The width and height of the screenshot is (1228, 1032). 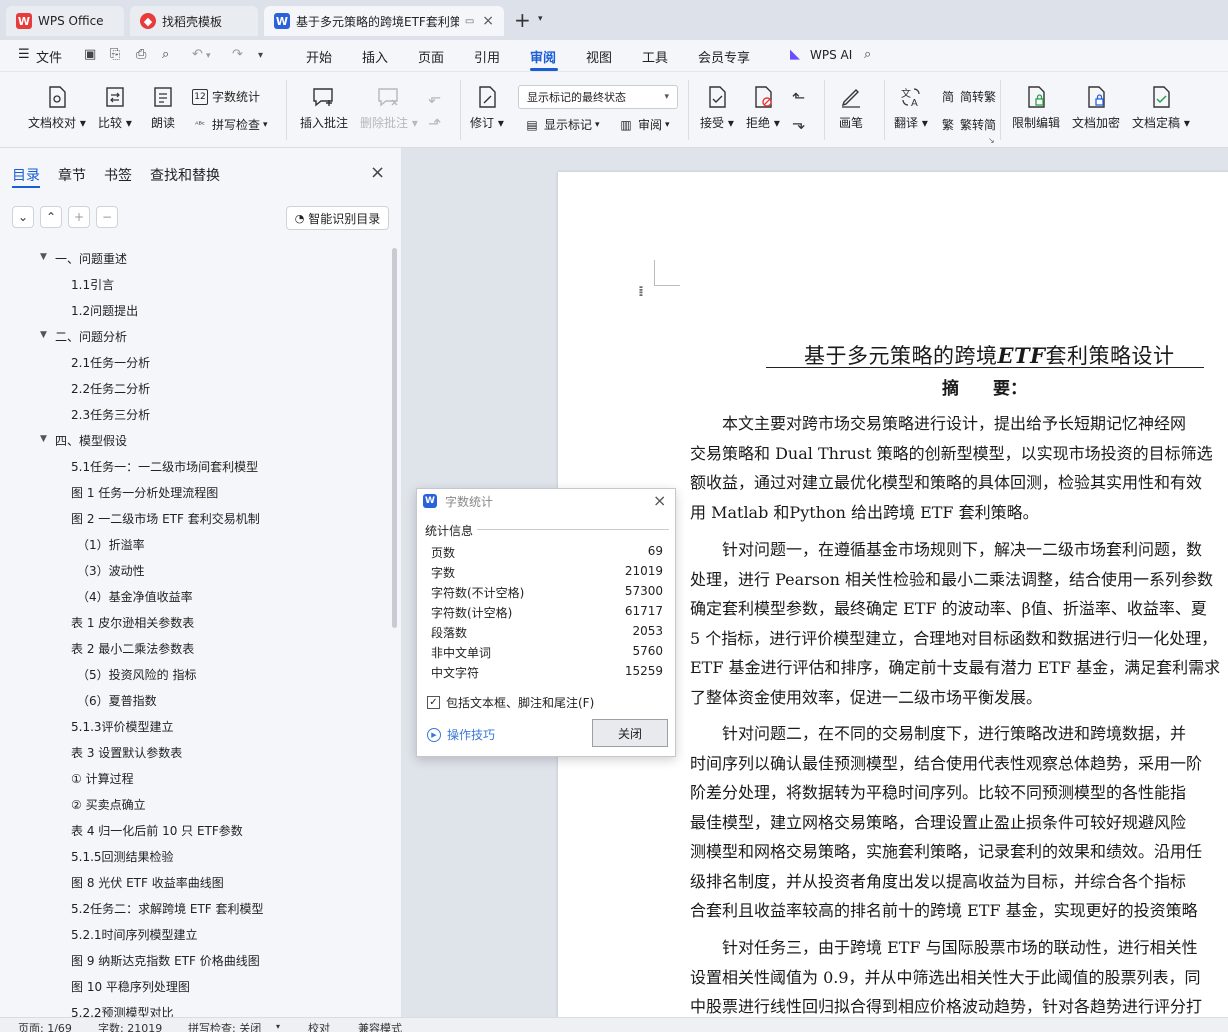 I want to click on toc-item: 5.2.2预测模型对比, so click(x=122, y=1010).